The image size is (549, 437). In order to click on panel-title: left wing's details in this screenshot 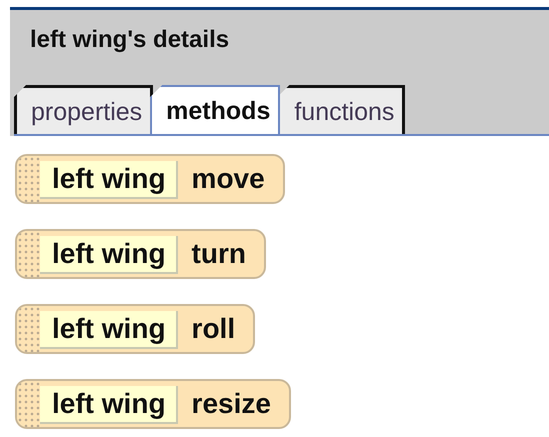, I will do `click(130, 40)`.